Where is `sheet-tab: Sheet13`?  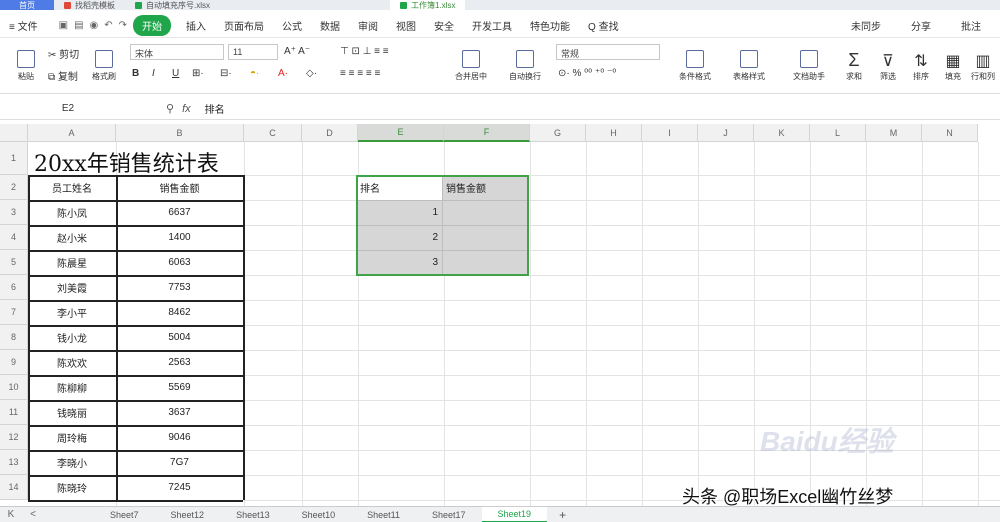
sheet-tab: Sheet13 is located at coordinates (253, 514).